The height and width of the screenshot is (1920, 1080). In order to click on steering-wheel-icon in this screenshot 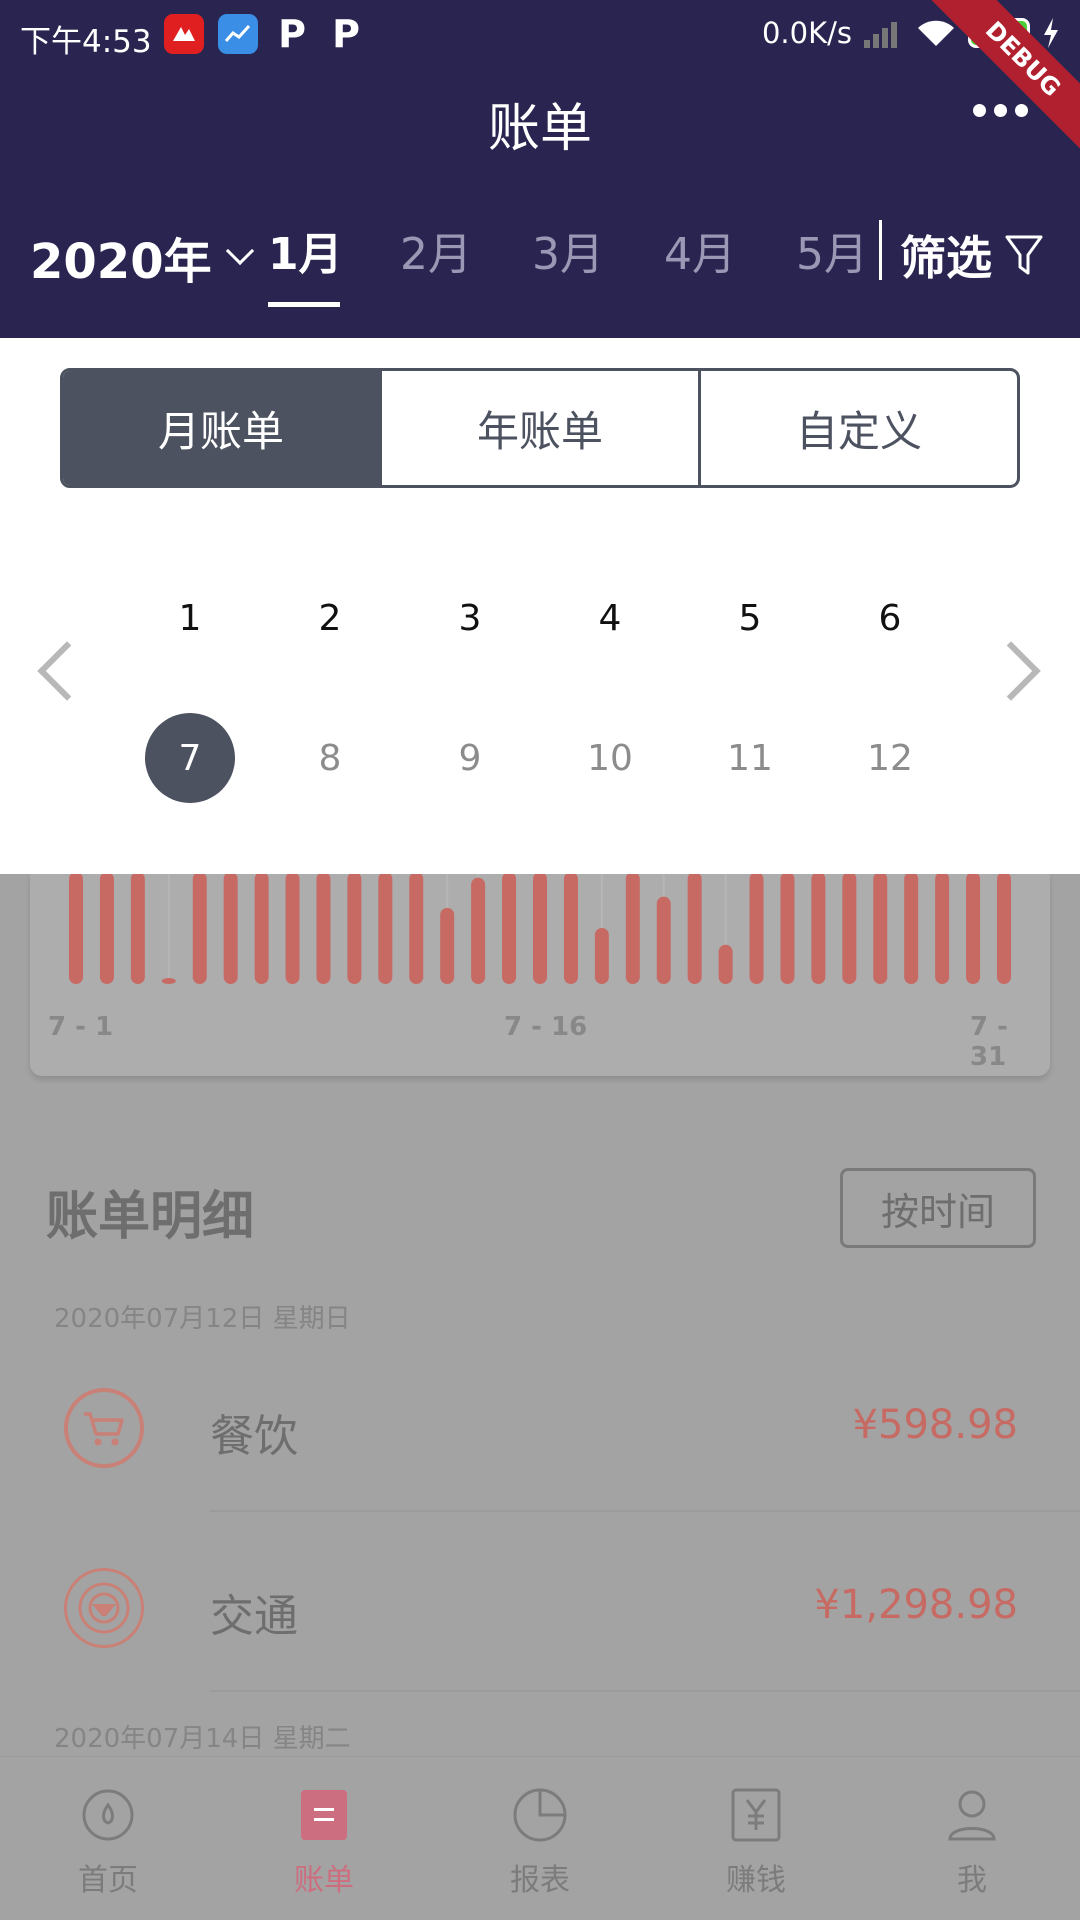, I will do `click(104, 1608)`.